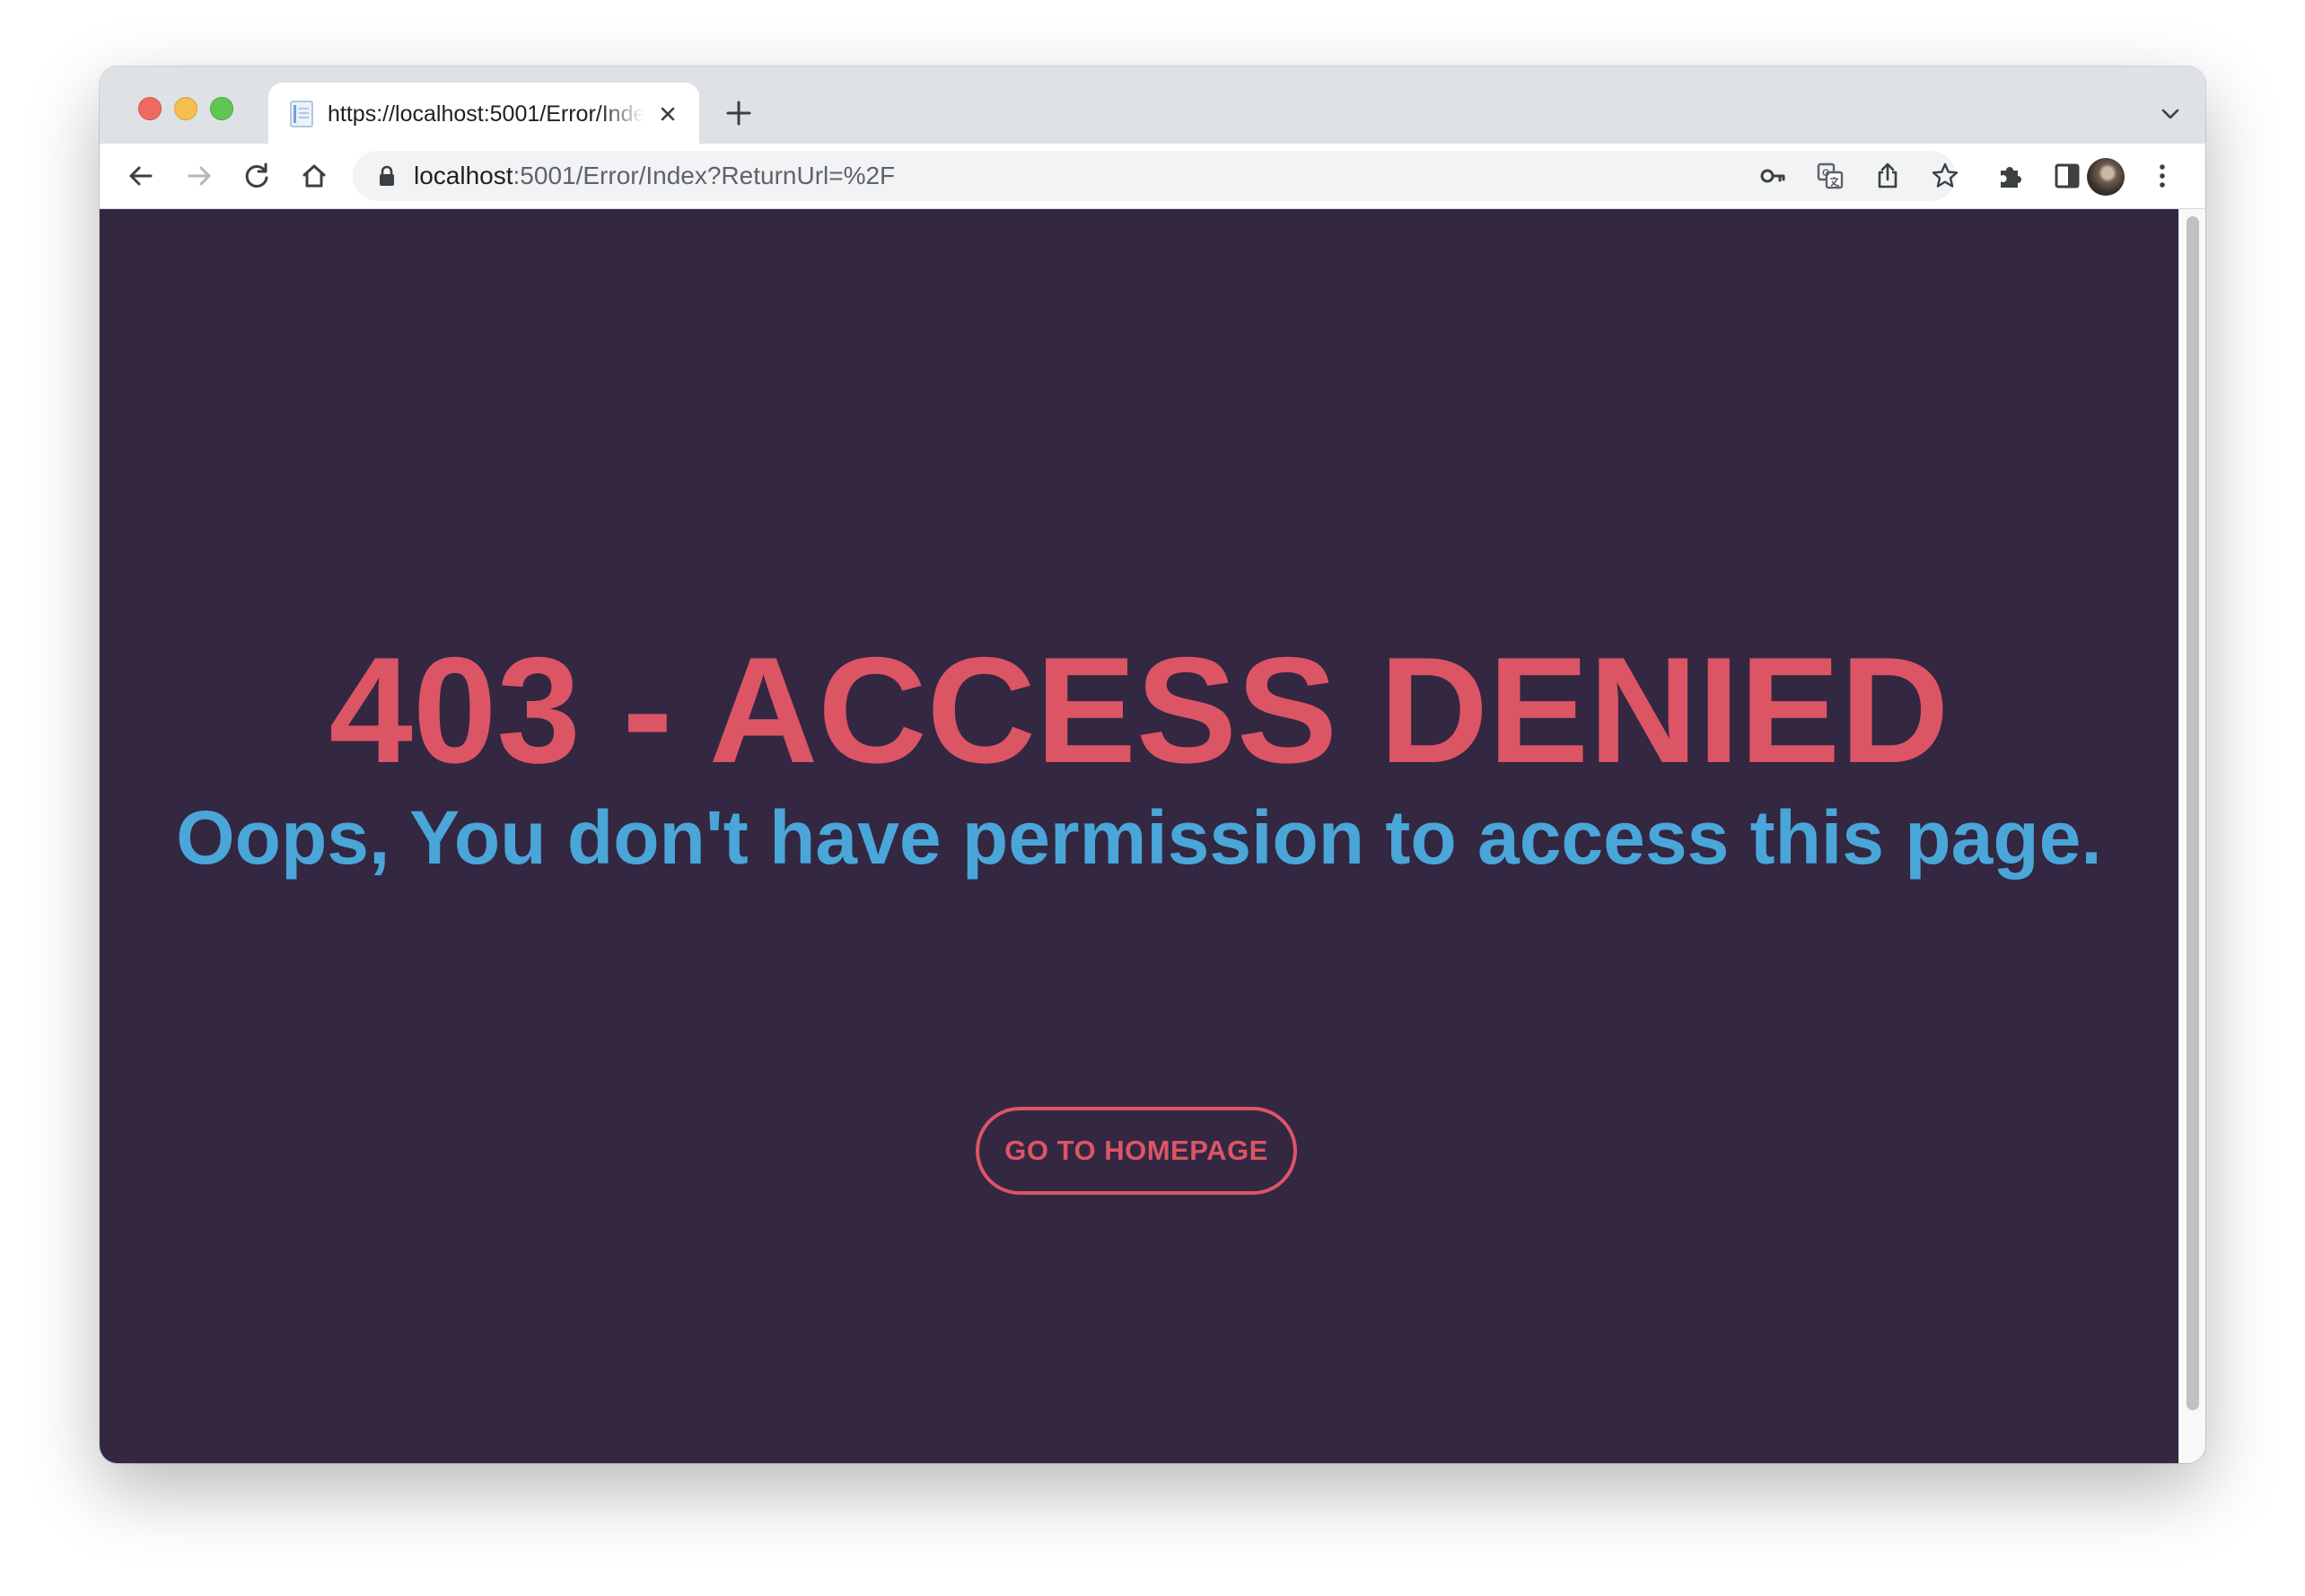  Describe the element at coordinates (185, 108) in the screenshot. I see `window-minimize-button` at that location.